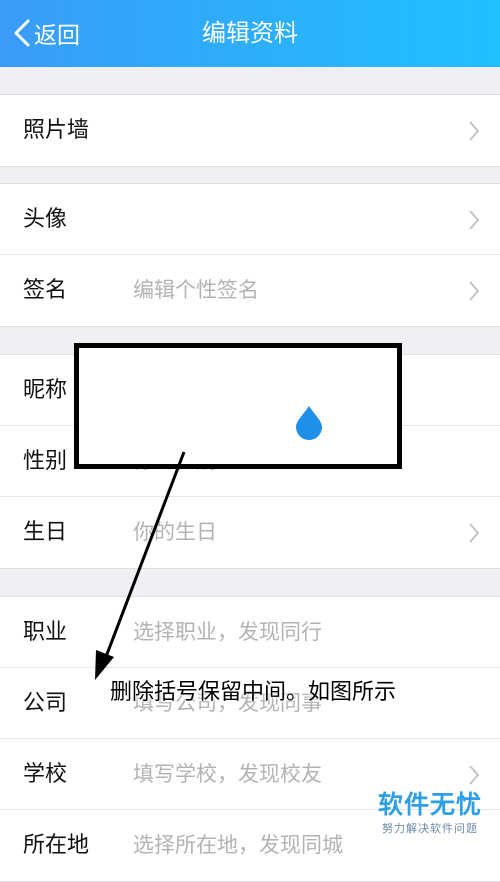 This screenshot has height=882, width=500. I want to click on row-label: 生日, so click(45, 532).